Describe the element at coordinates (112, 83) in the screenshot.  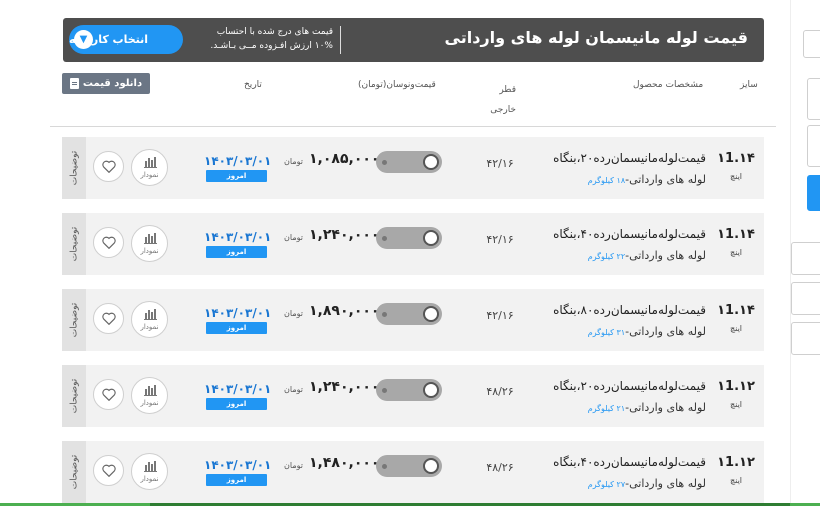
I see `download-price-label: دانلود قیمت` at that location.